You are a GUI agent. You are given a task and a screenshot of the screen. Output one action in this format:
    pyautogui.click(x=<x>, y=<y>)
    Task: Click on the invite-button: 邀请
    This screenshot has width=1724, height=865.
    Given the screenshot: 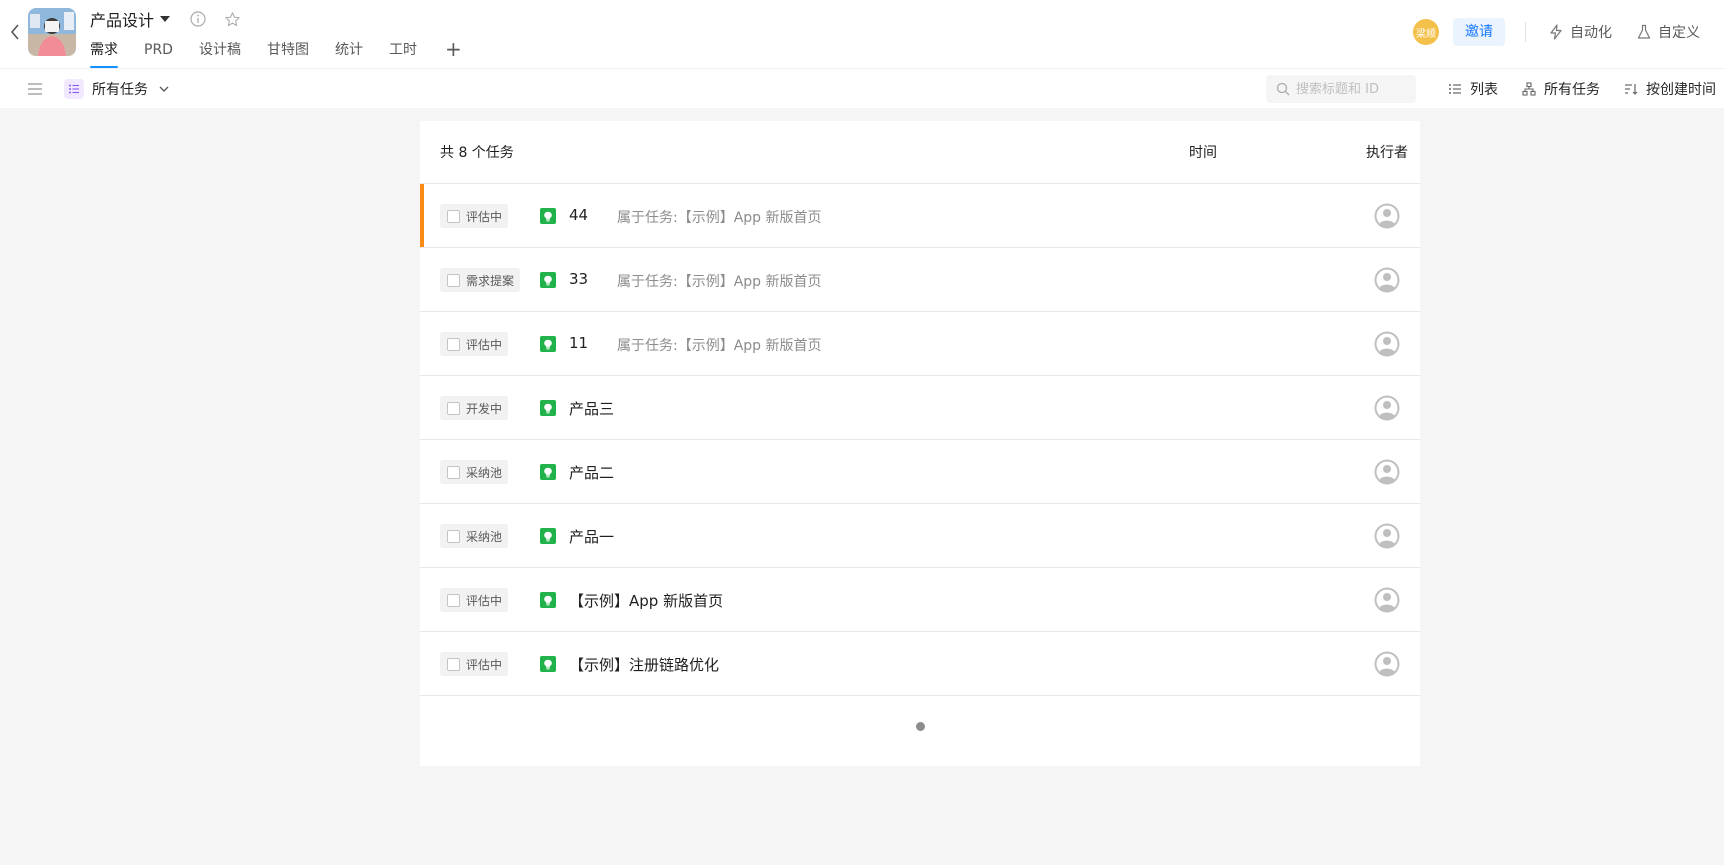 What is the action you would take?
    pyautogui.click(x=1479, y=32)
    